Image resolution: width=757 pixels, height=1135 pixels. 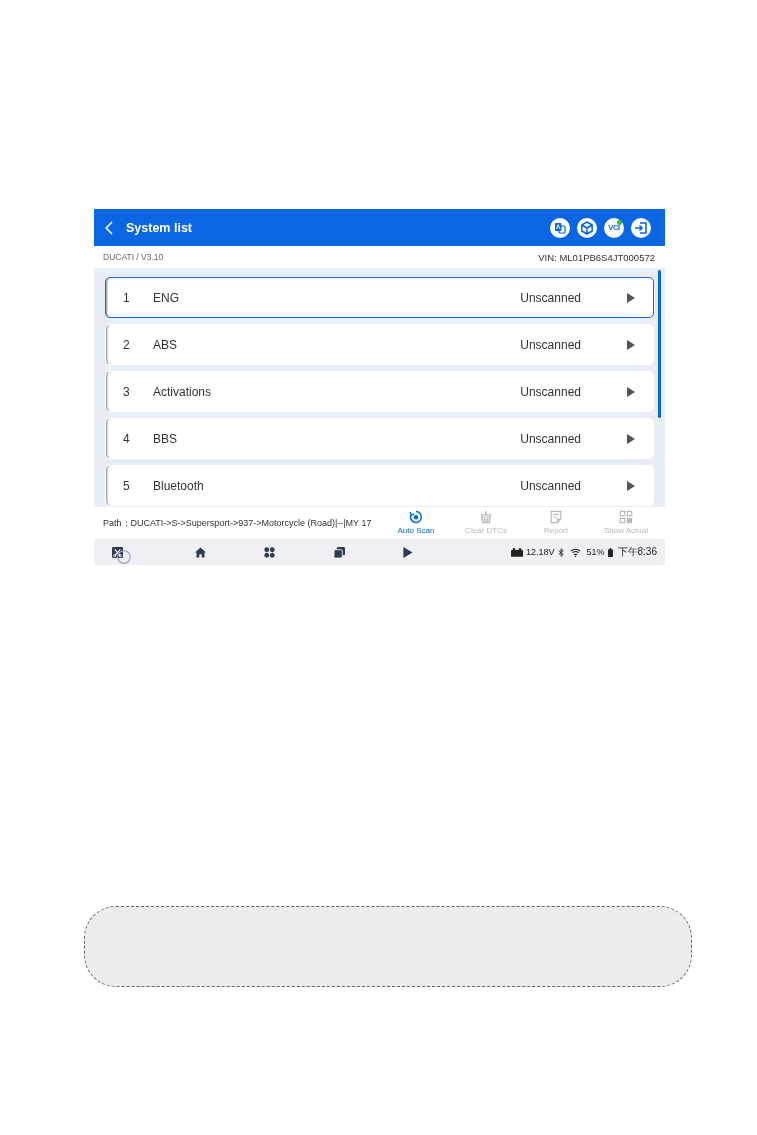 What do you see at coordinates (165, 438) in the screenshot?
I see `system-name: BBS` at bounding box center [165, 438].